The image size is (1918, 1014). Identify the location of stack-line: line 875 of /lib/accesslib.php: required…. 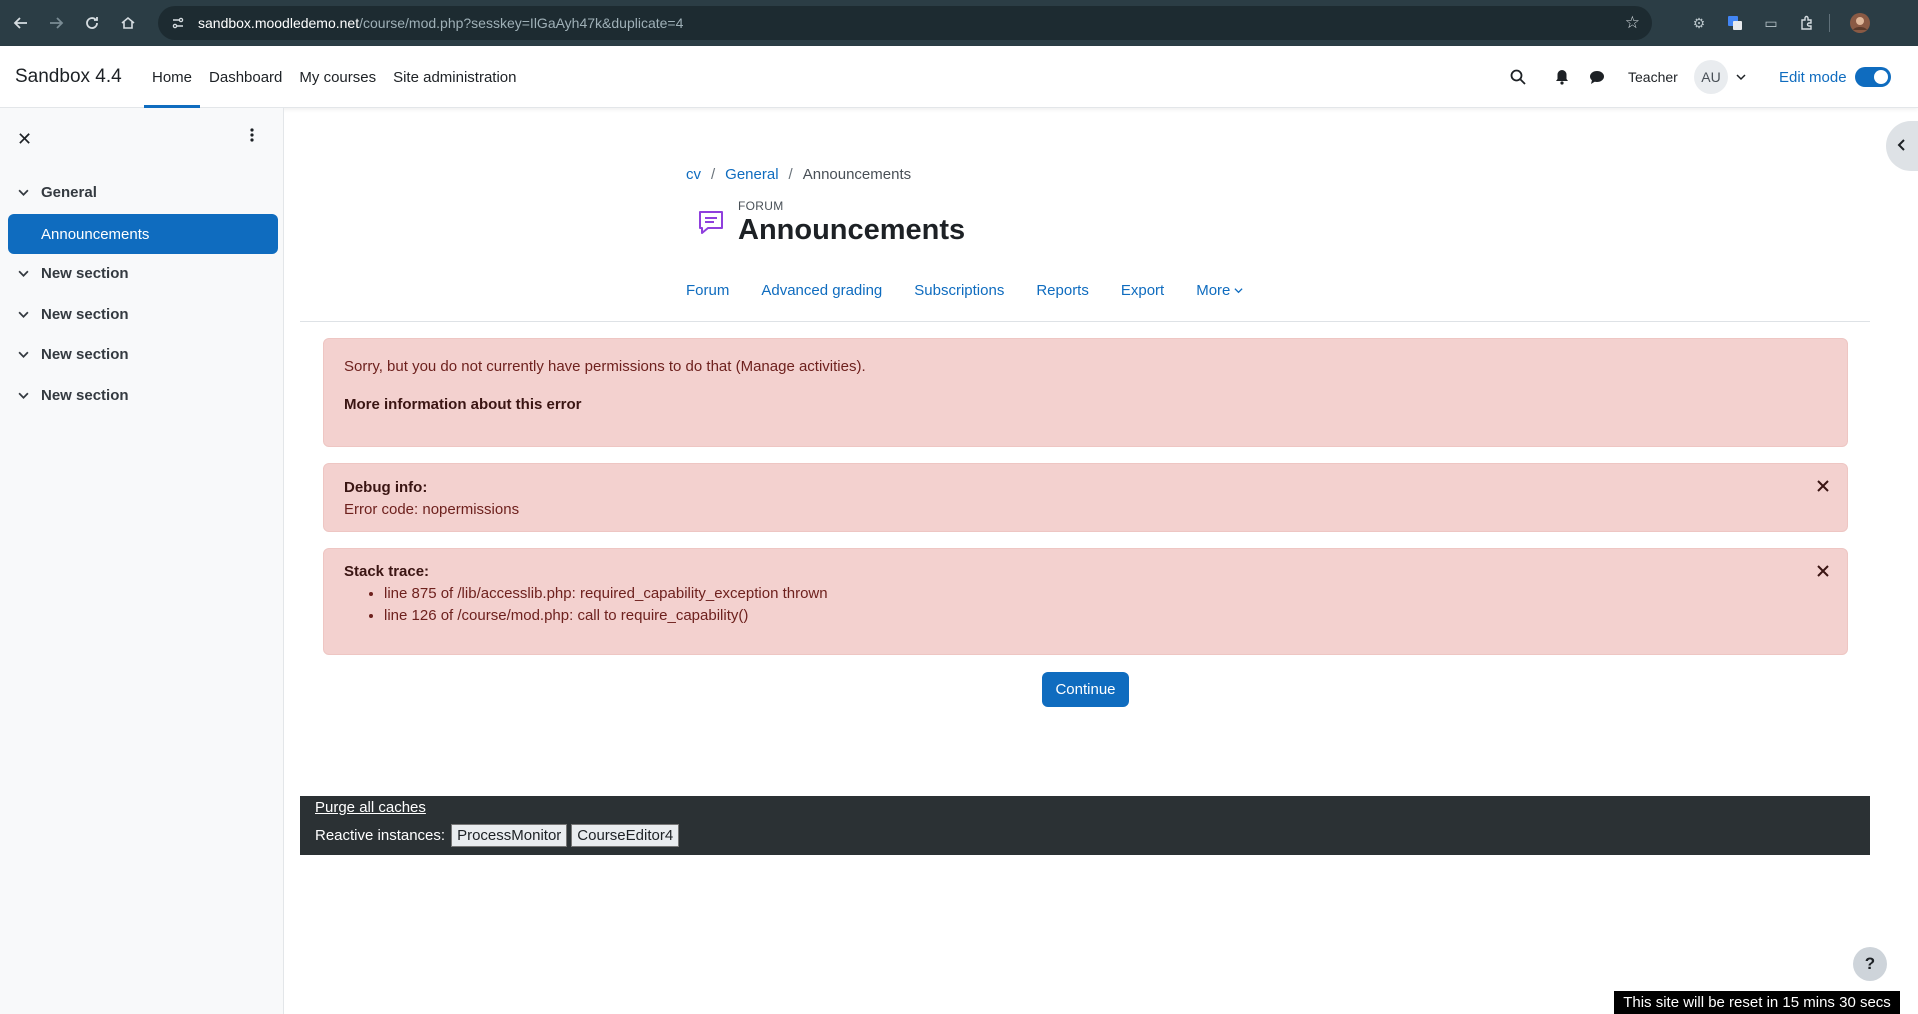
(606, 593).